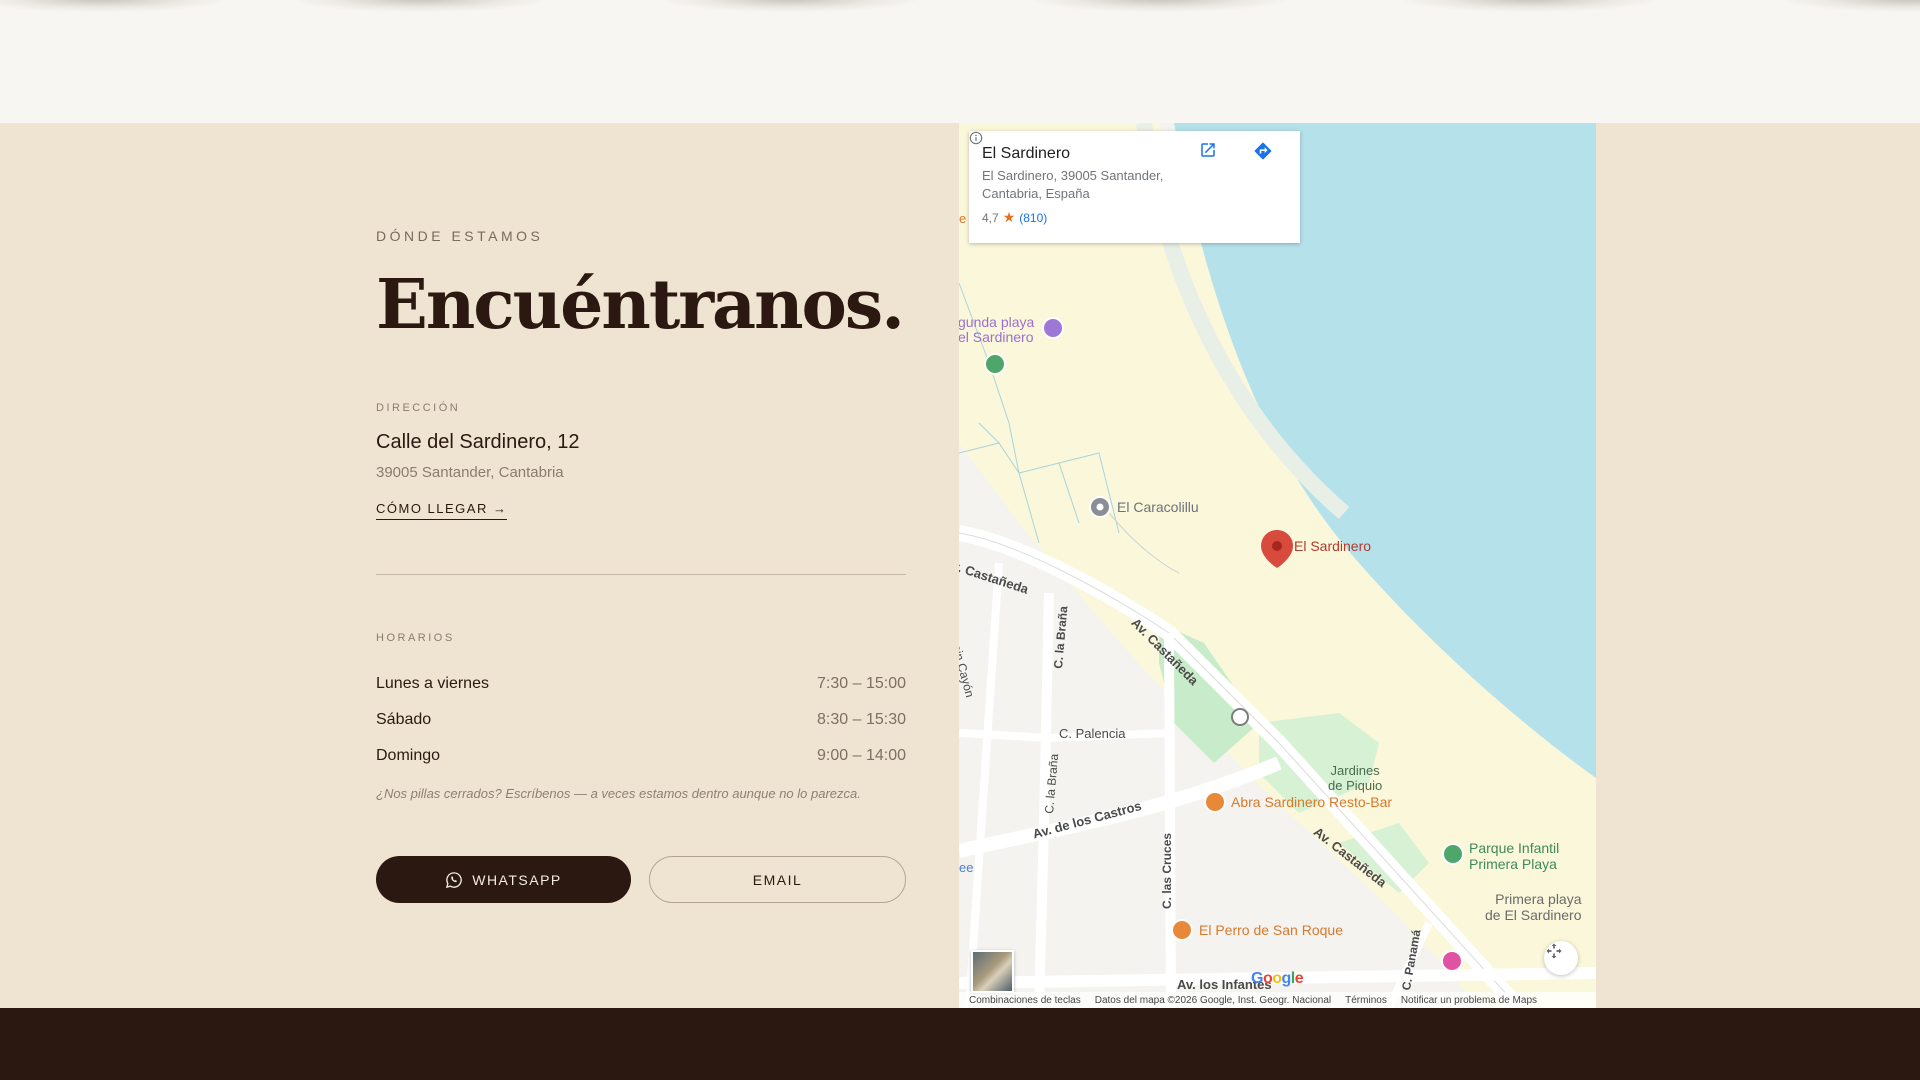  I want to click on info-icon, so click(976, 138).